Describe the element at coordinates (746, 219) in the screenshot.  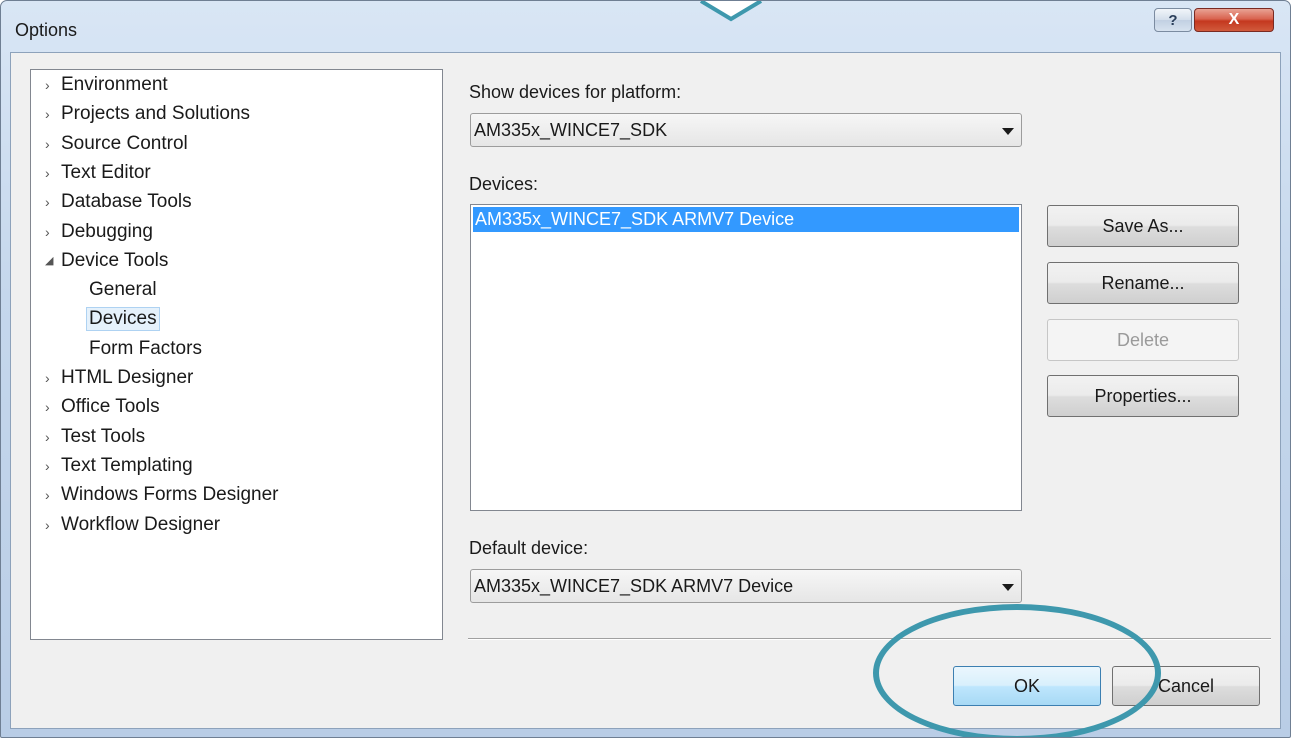
I see `list-item: AM335x_WINCE7_SDK ARMV7 Device` at that location.